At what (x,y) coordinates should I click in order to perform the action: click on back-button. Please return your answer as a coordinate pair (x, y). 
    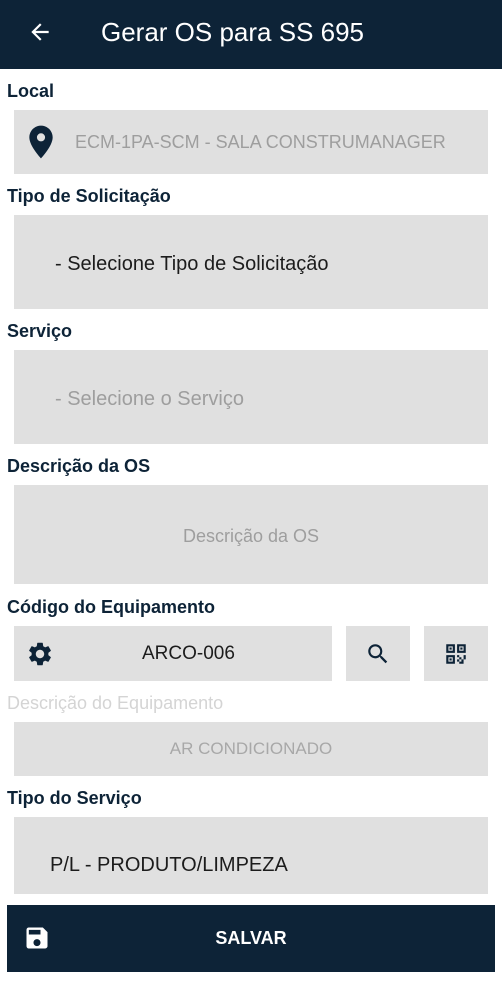
    Looking at the image, I should click on (40, 32).